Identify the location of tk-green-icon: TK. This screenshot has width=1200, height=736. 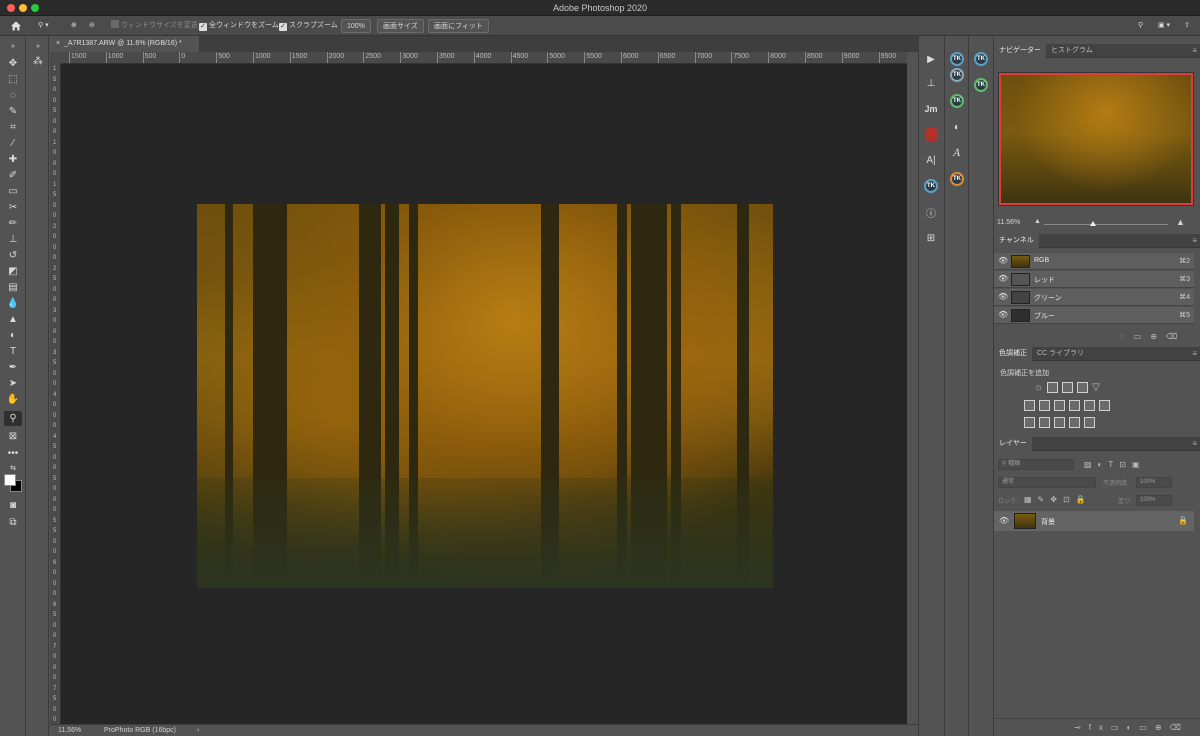
(957, 101).